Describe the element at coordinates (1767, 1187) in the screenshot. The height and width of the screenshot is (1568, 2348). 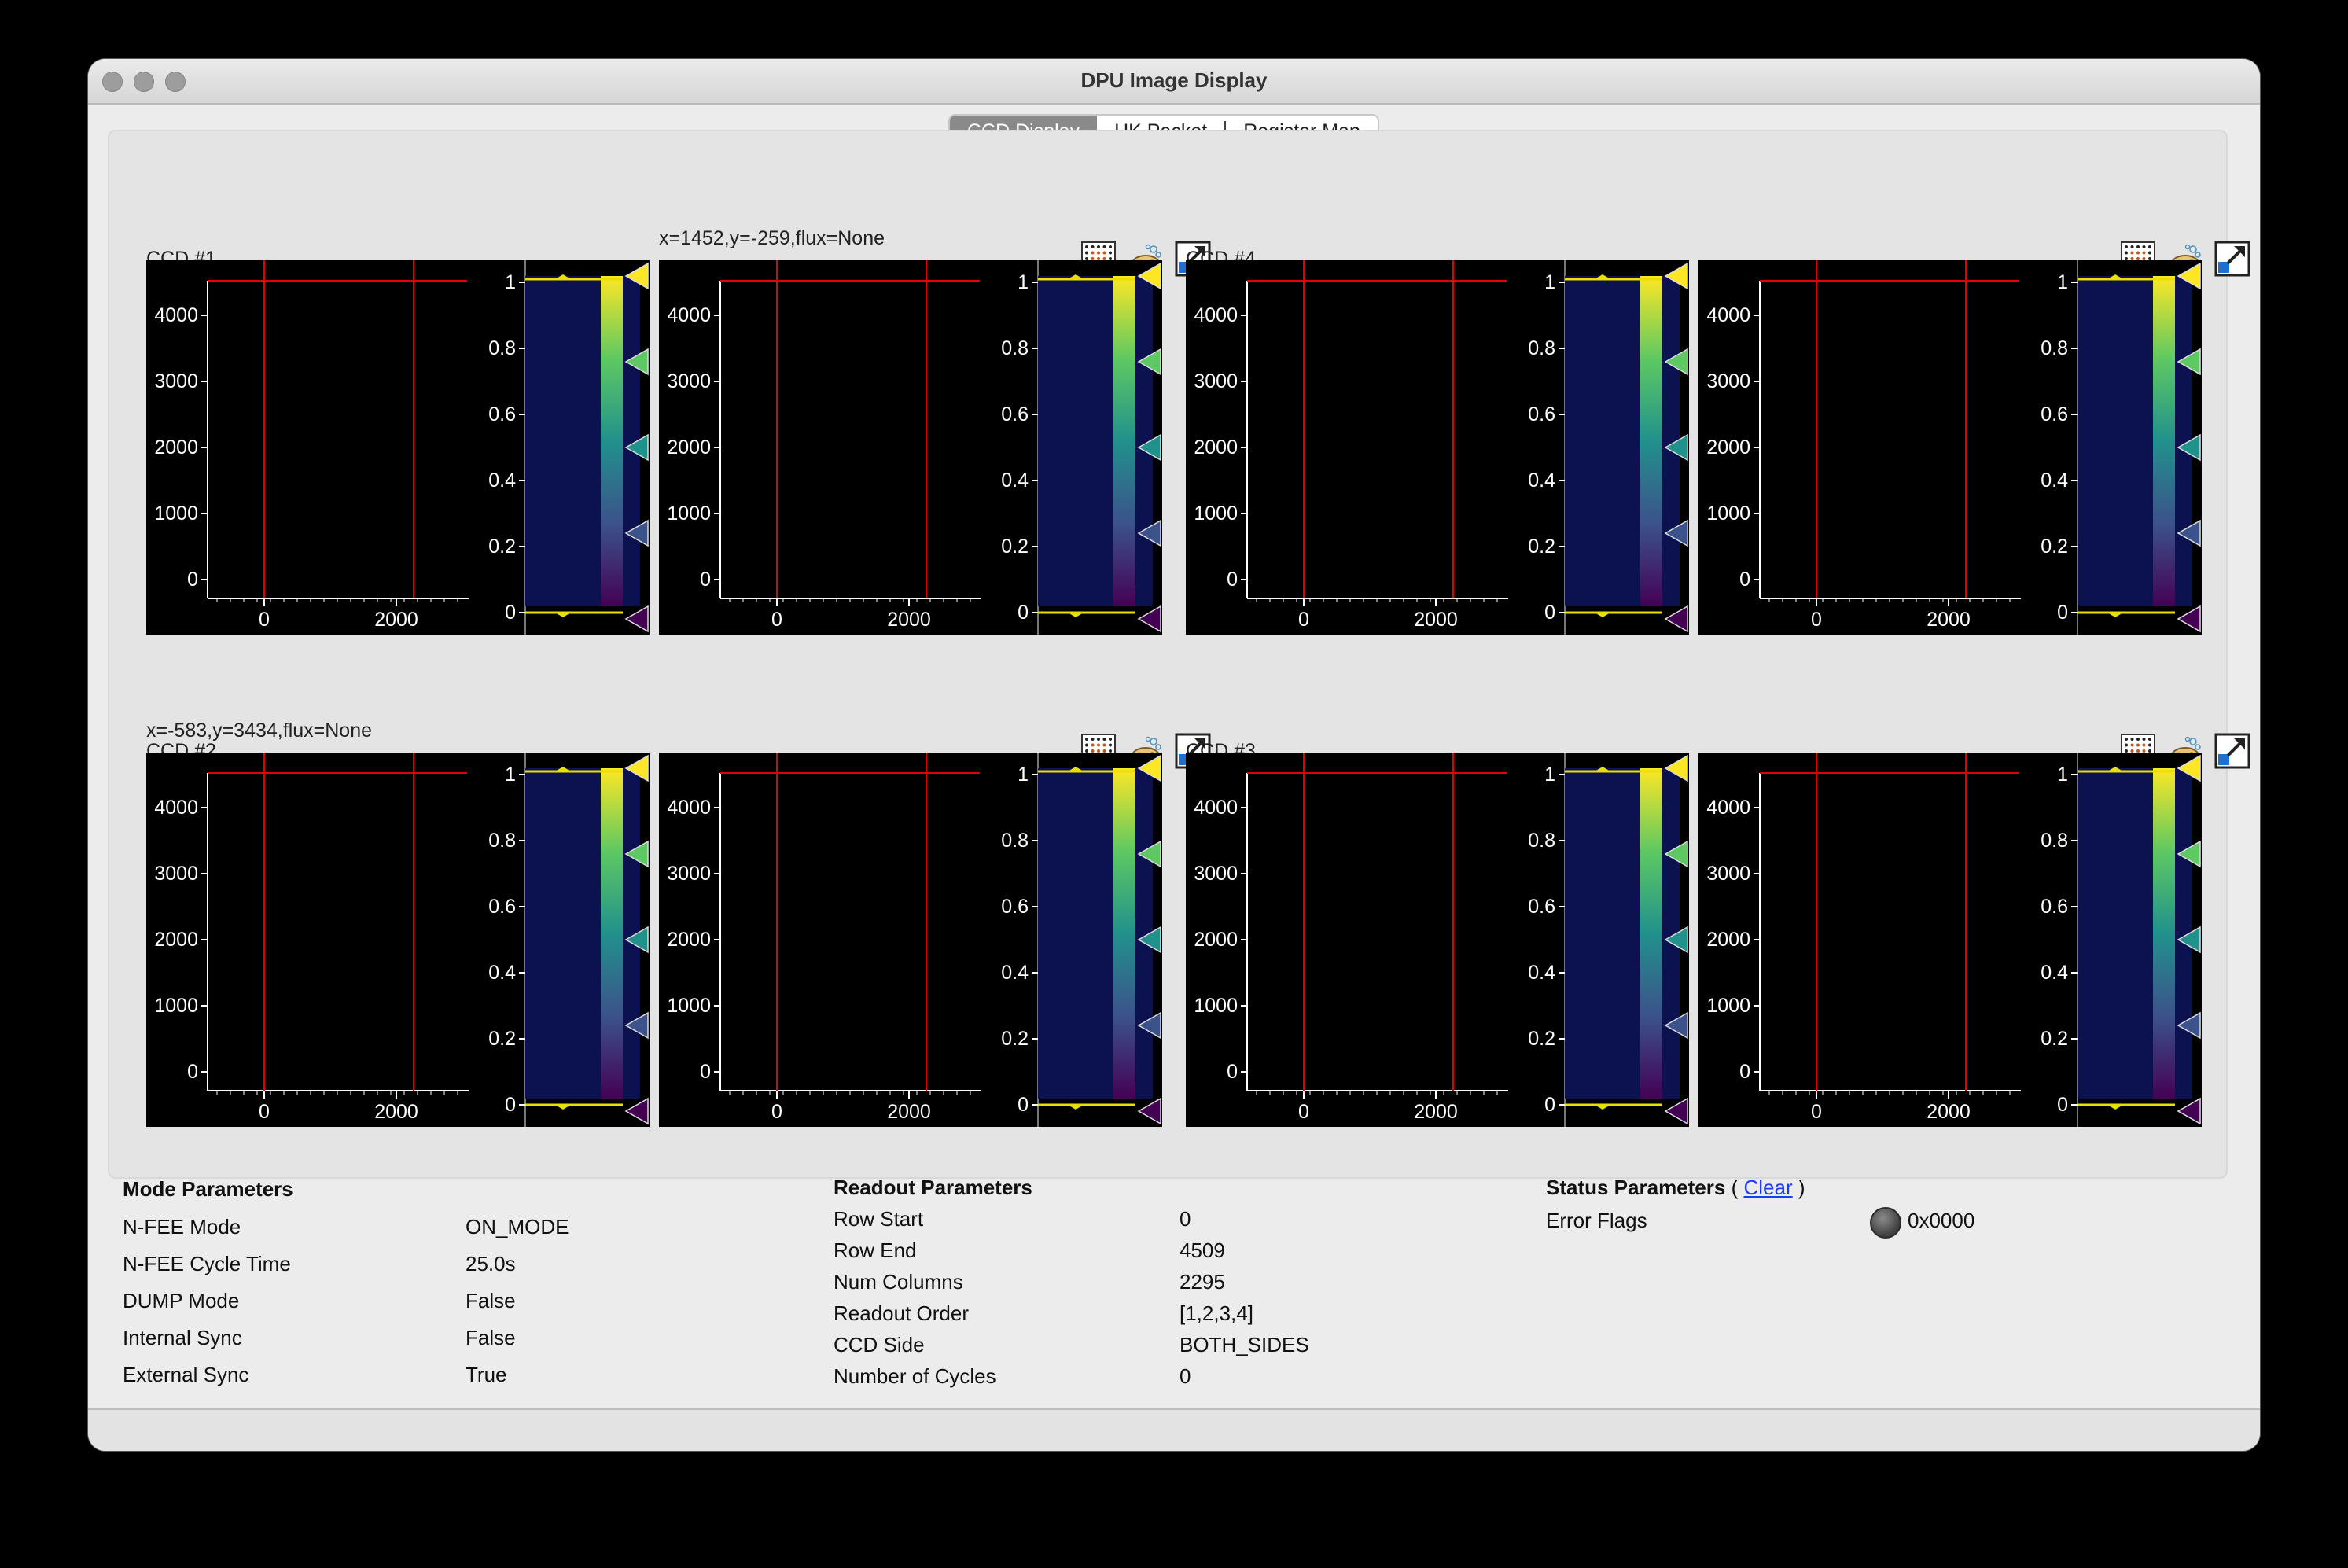
I see `clear-link: Clear` at that location.